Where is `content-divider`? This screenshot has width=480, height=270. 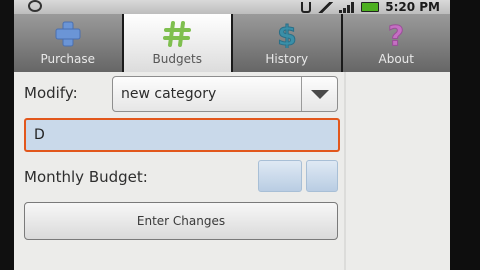 content-divider is located at coordinates (345, 171).